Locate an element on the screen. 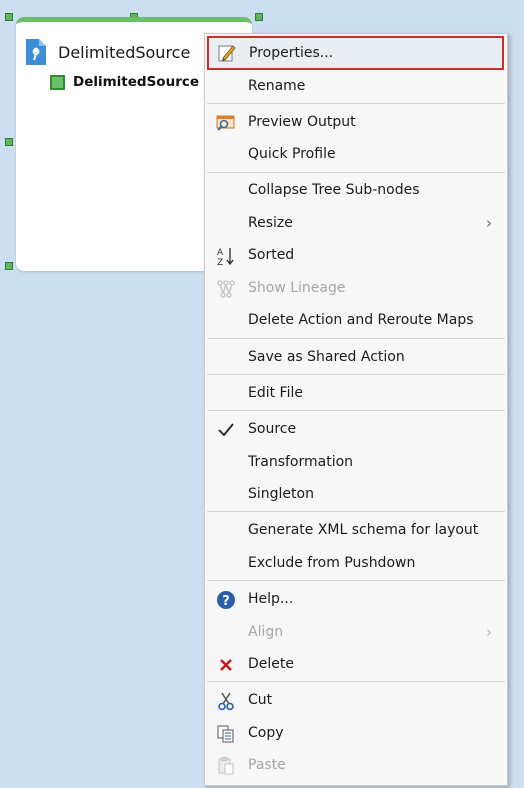  menu-item-copy: Copy is located at coordinates (356, 733).